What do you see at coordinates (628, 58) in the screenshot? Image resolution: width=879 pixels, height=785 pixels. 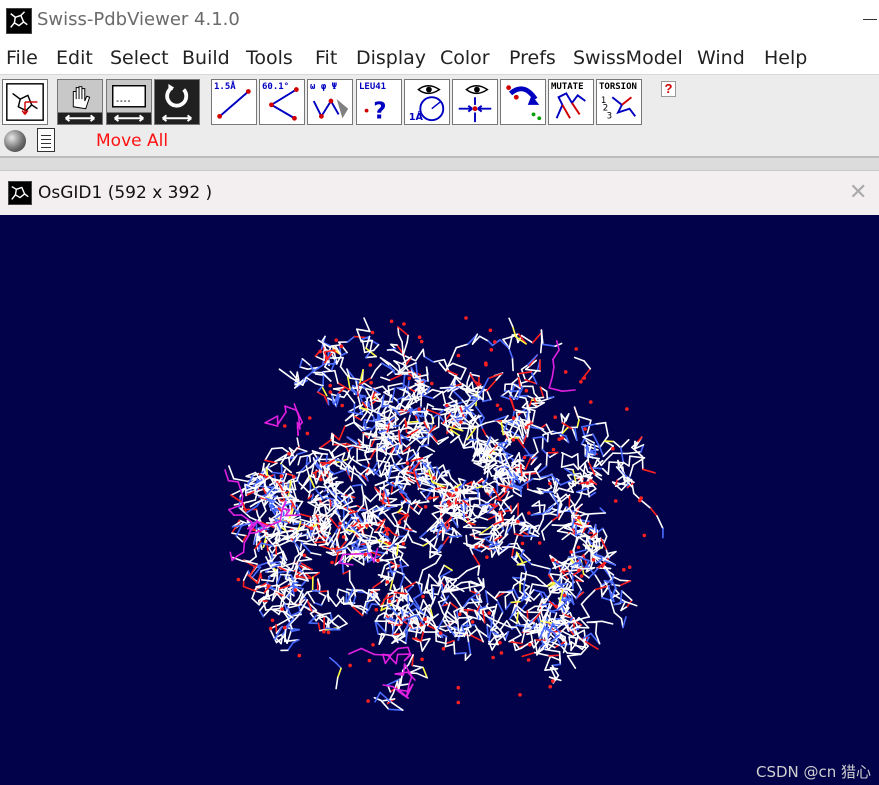 I see `menu-swissmodel: SwissModel` at bounding box center [628, 58].